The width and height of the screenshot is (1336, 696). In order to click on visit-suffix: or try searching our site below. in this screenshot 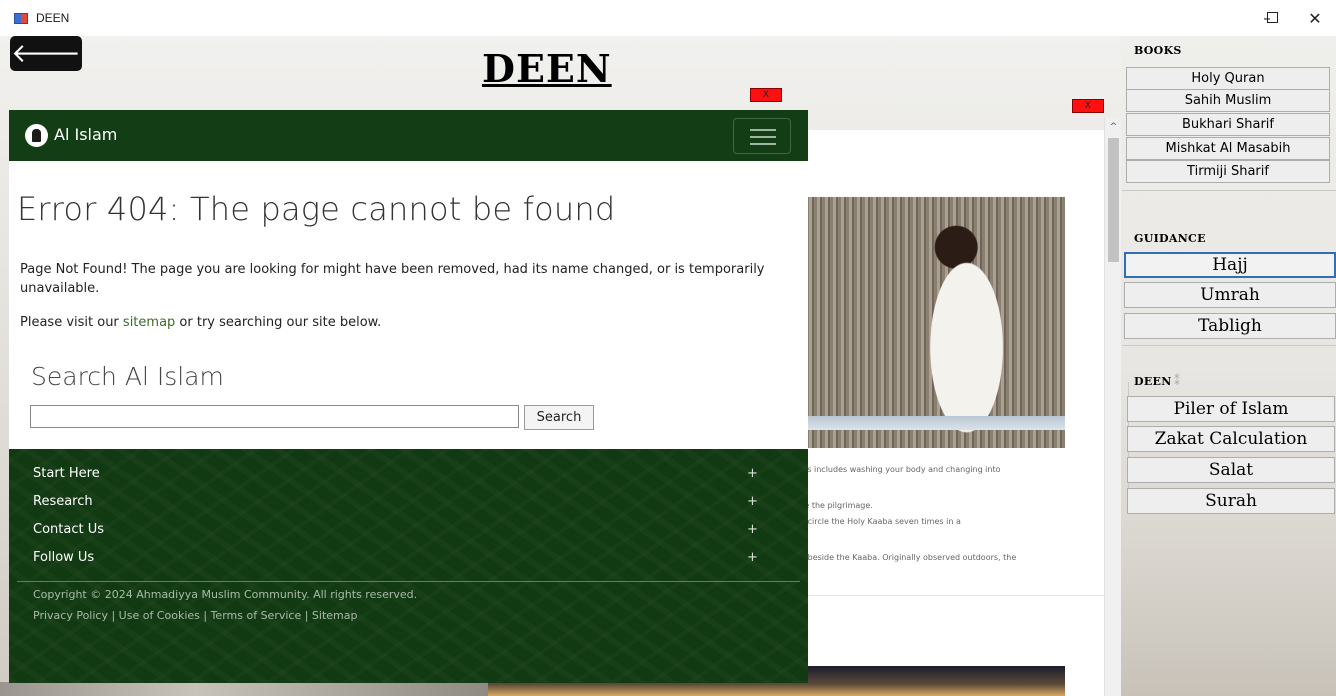, I will do `click(278, 322)`.